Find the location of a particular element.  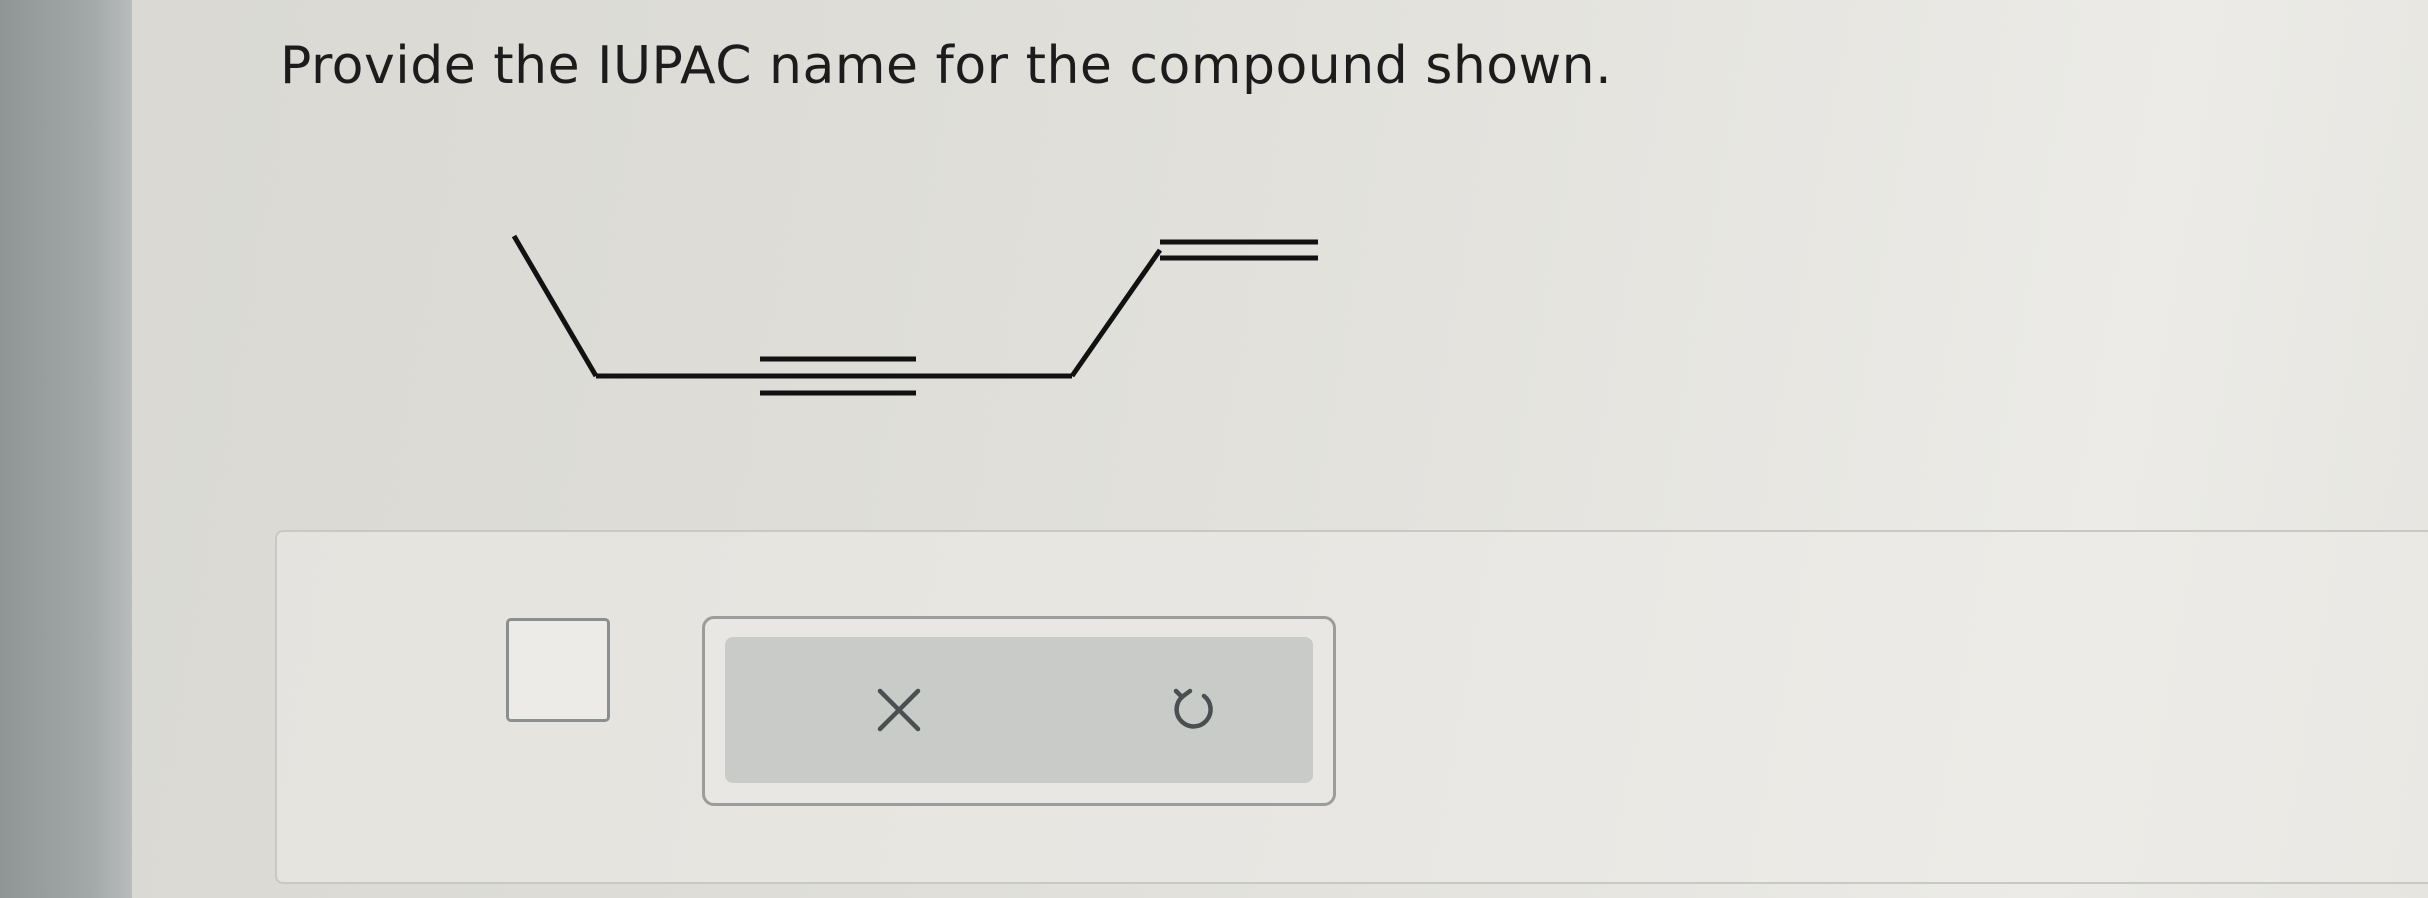

clear-button is located at coordinates (899, 710).